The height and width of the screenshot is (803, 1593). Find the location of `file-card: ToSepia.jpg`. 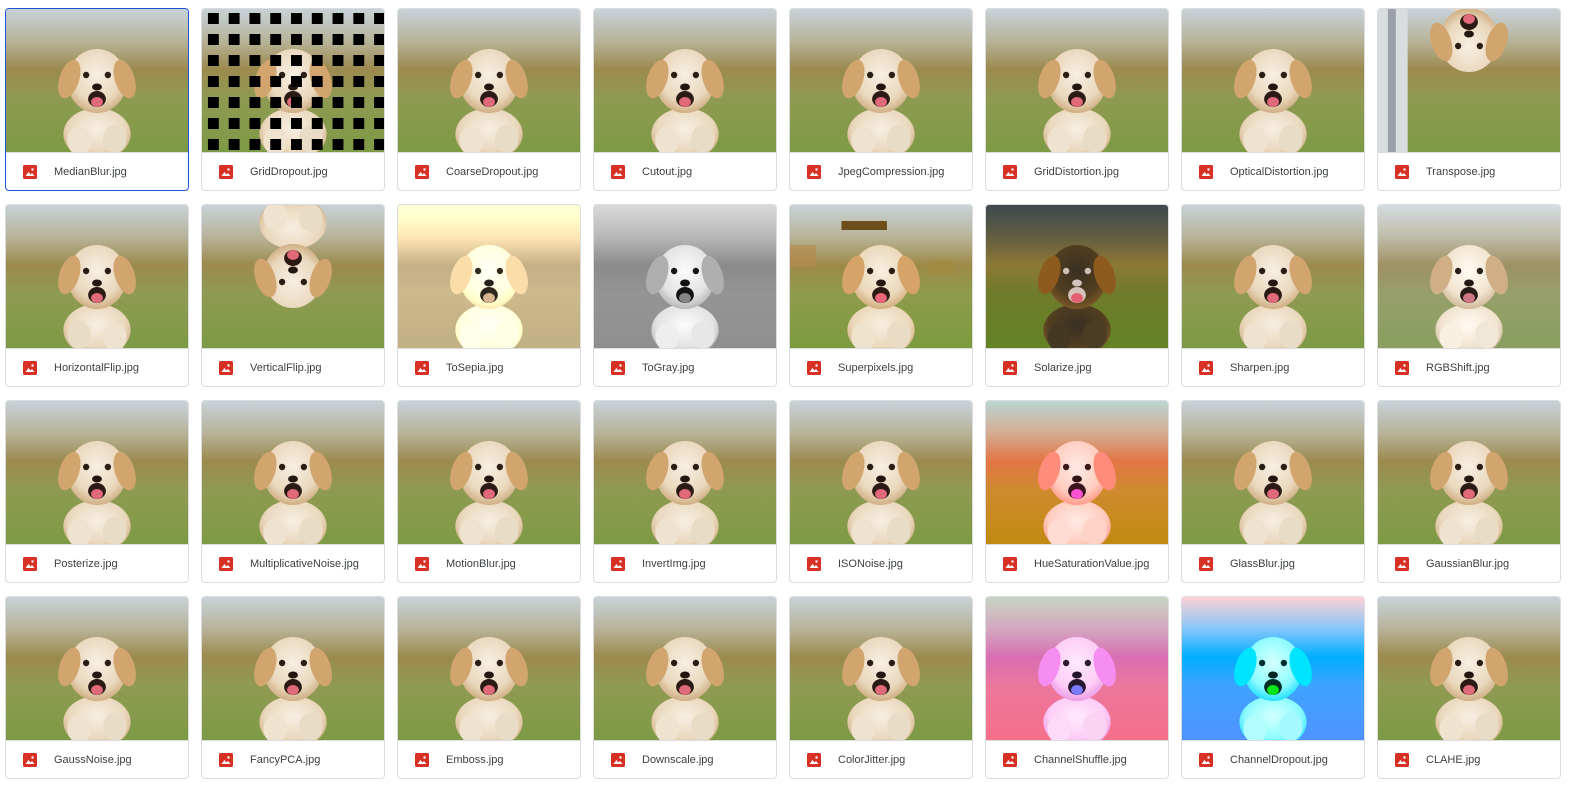

file-card: ToSepia.jpg is located at coordinates (489, 295).